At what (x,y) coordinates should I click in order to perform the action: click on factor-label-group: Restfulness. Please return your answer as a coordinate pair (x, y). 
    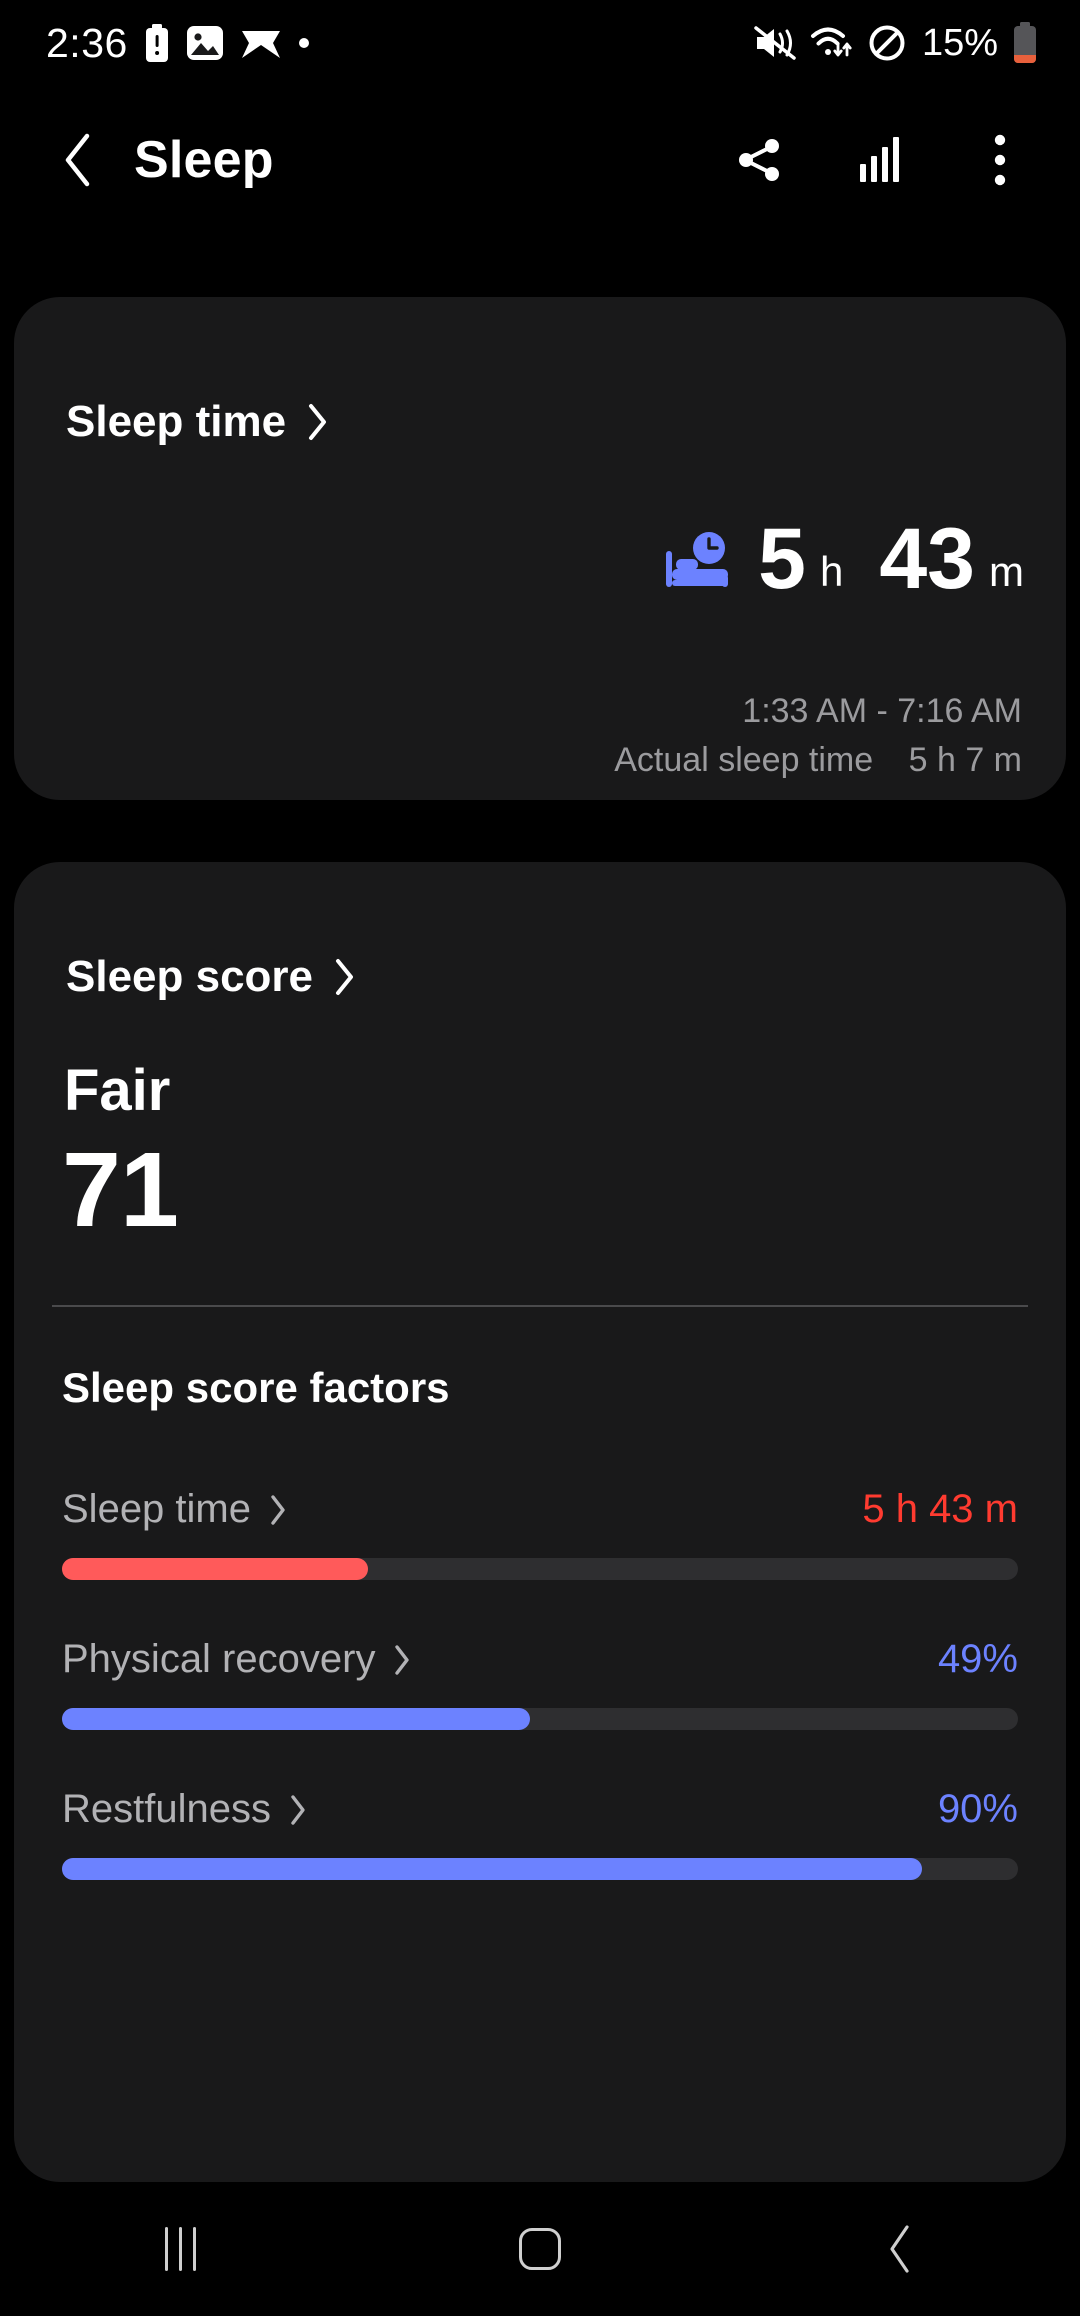
    Looking at the image, I should click on (184, 1809).